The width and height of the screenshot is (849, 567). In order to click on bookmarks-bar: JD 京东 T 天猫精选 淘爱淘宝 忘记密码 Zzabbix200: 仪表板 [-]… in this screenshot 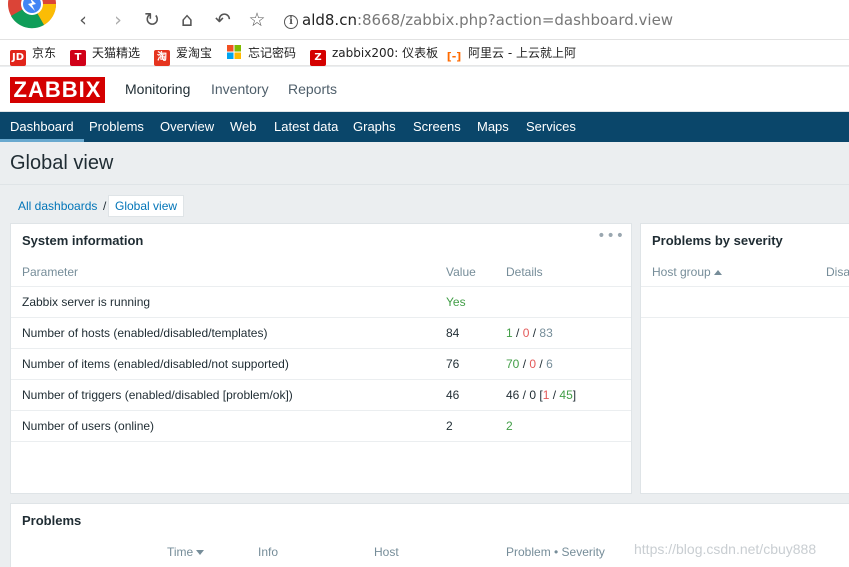, I will do `click(424, 53)`.